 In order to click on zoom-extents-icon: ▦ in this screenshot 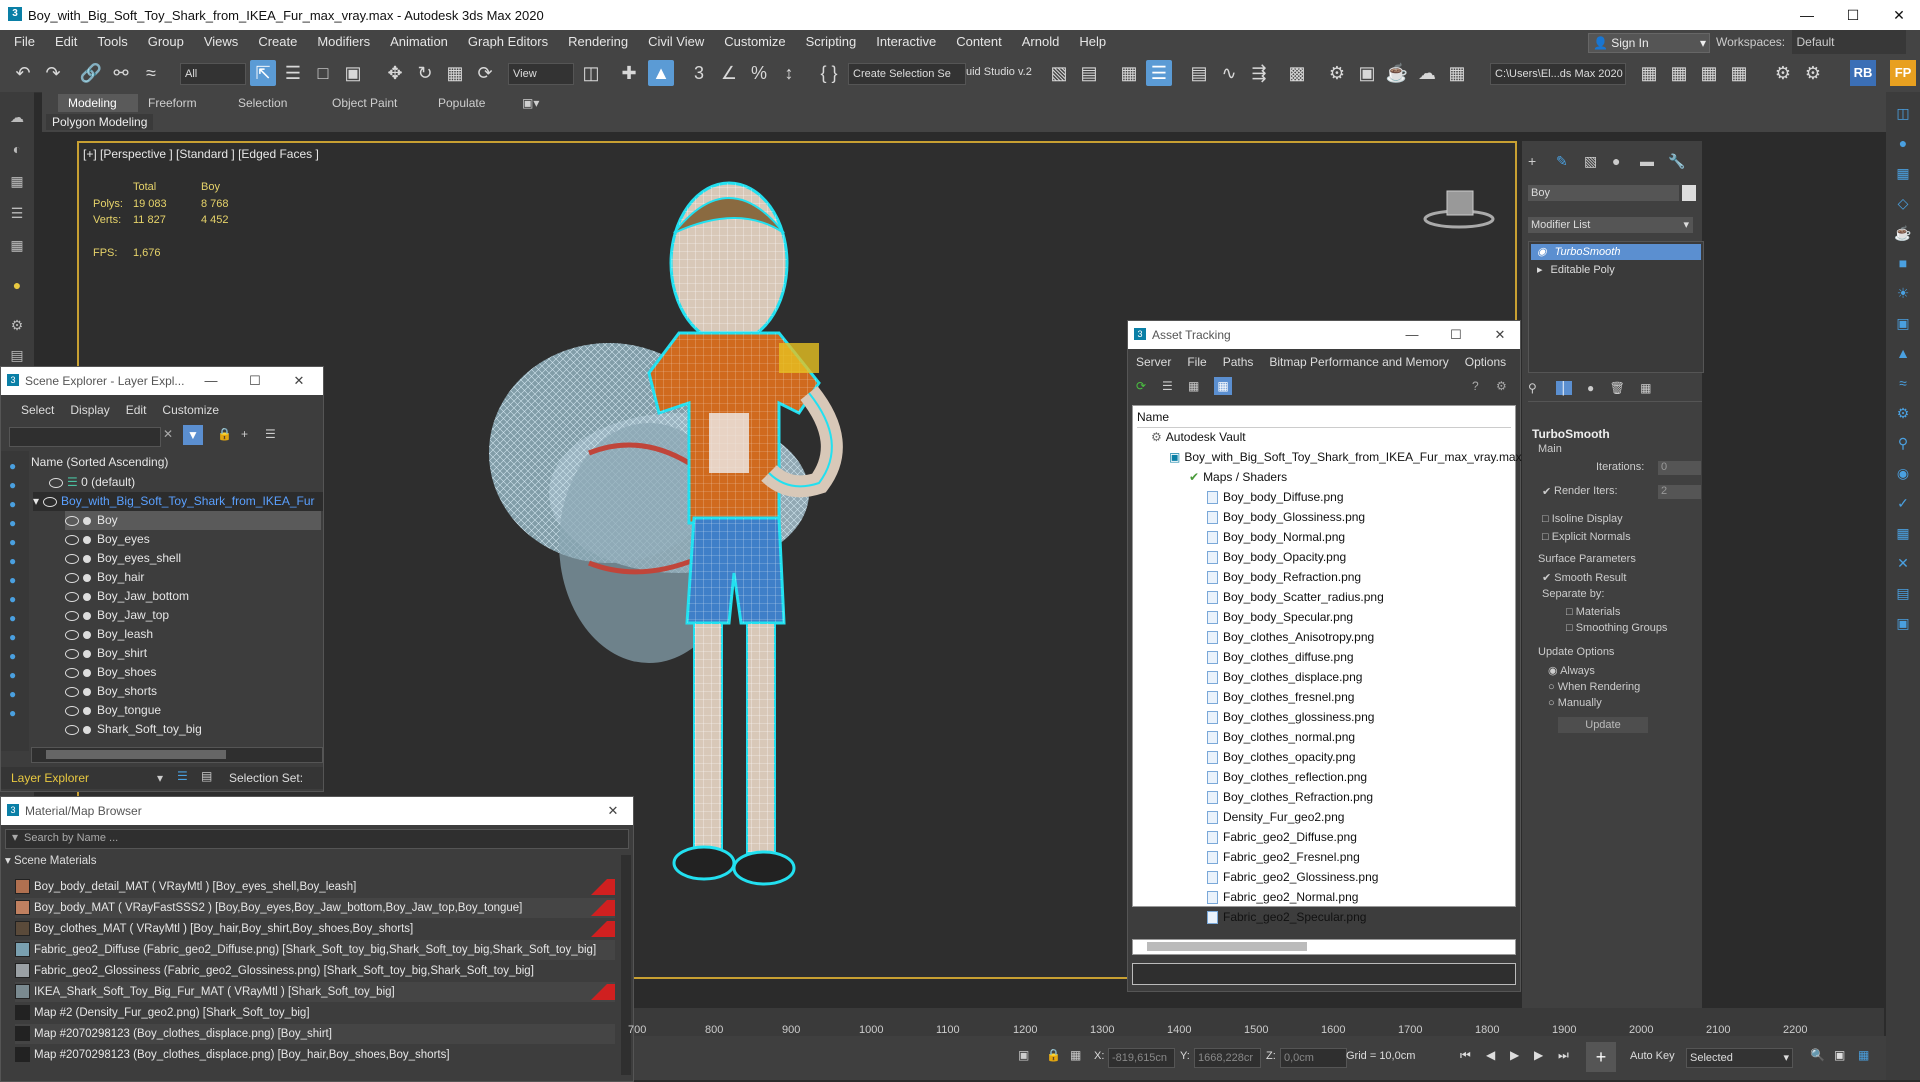, I will do `click(1863, 1055)`.